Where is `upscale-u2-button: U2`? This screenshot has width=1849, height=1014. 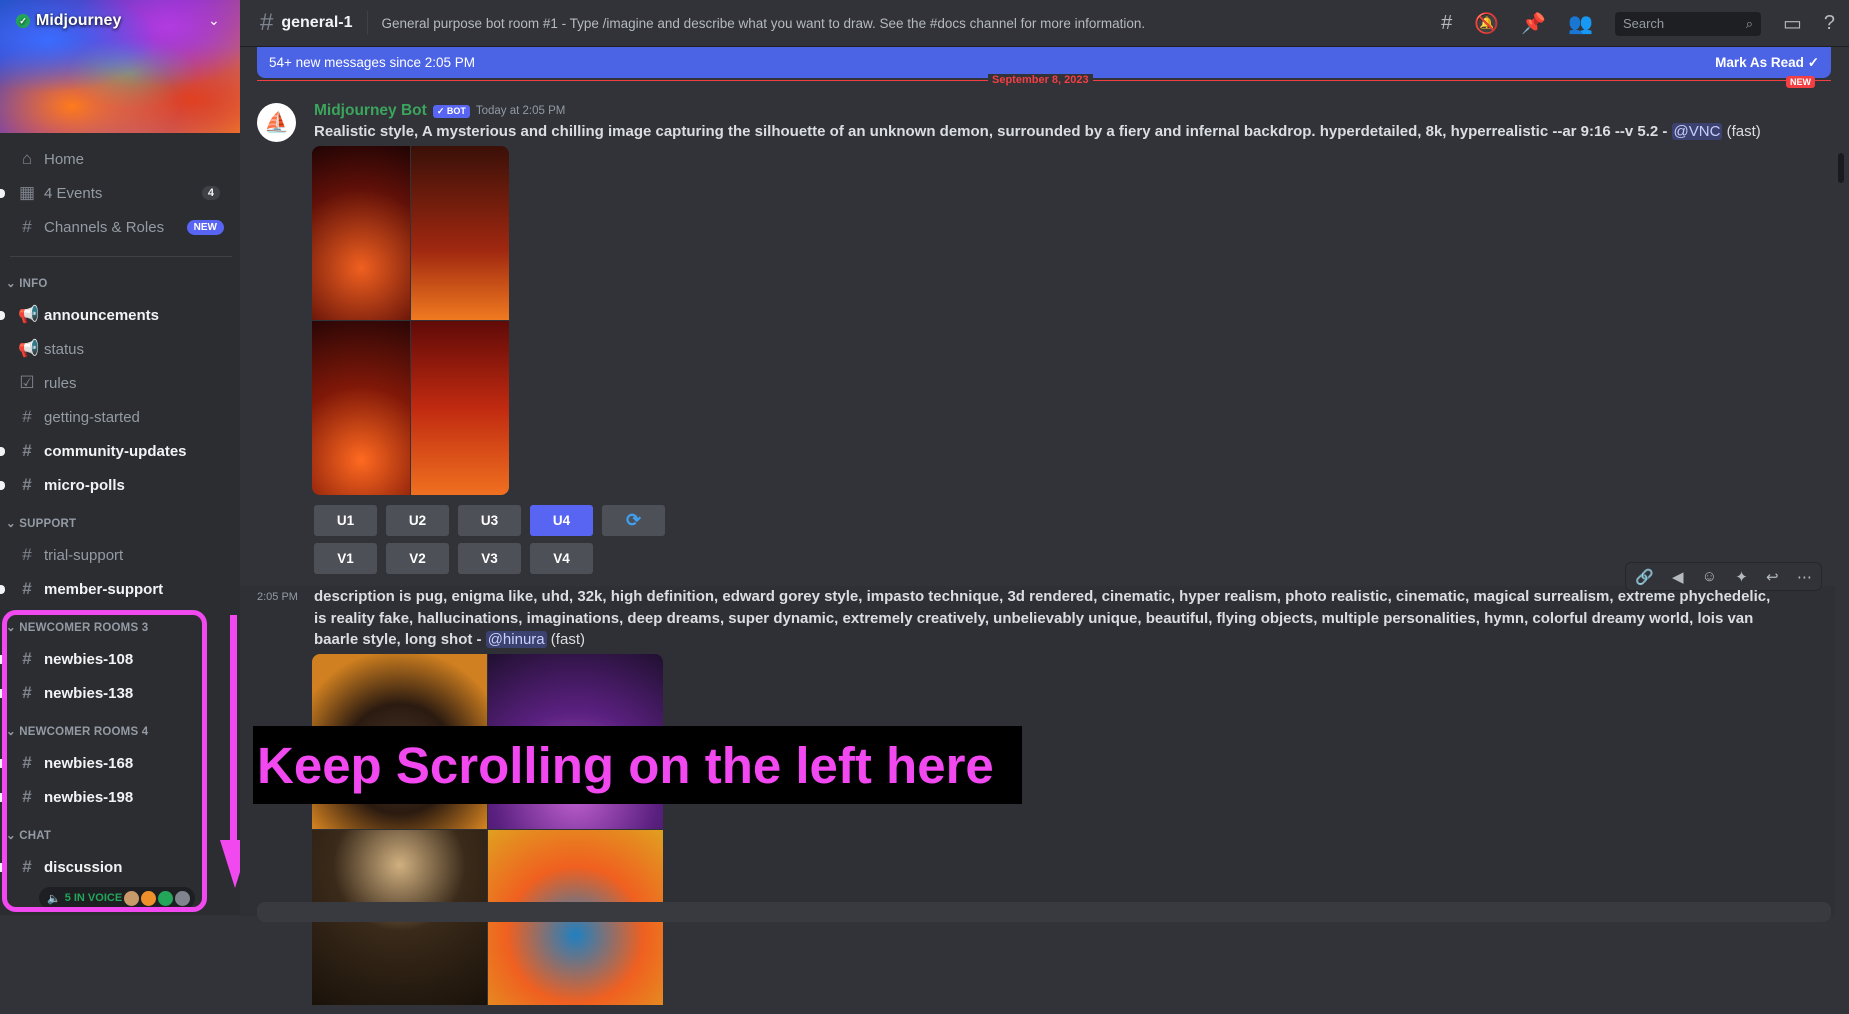
upscale-u2-button: U2 is located at coordinates (417, 520).